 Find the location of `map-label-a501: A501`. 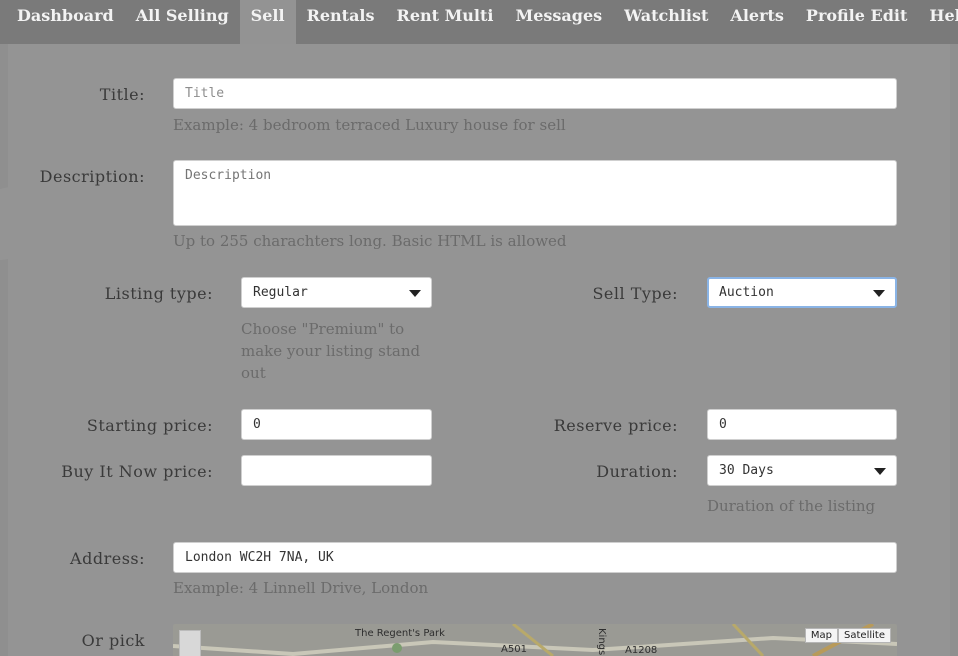

map-label-a501: A501 is located at coordinates (514, 649).